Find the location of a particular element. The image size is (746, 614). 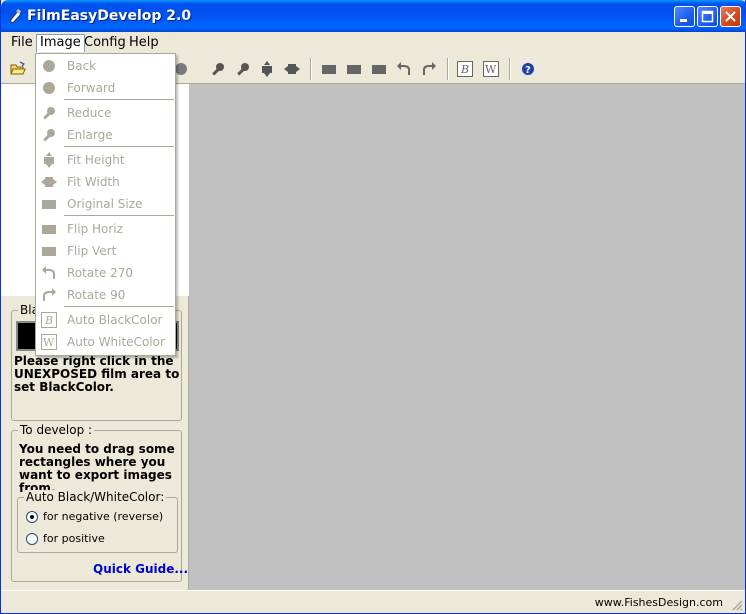

radio-positive-label: for positive is located at coordinates (74, 538).